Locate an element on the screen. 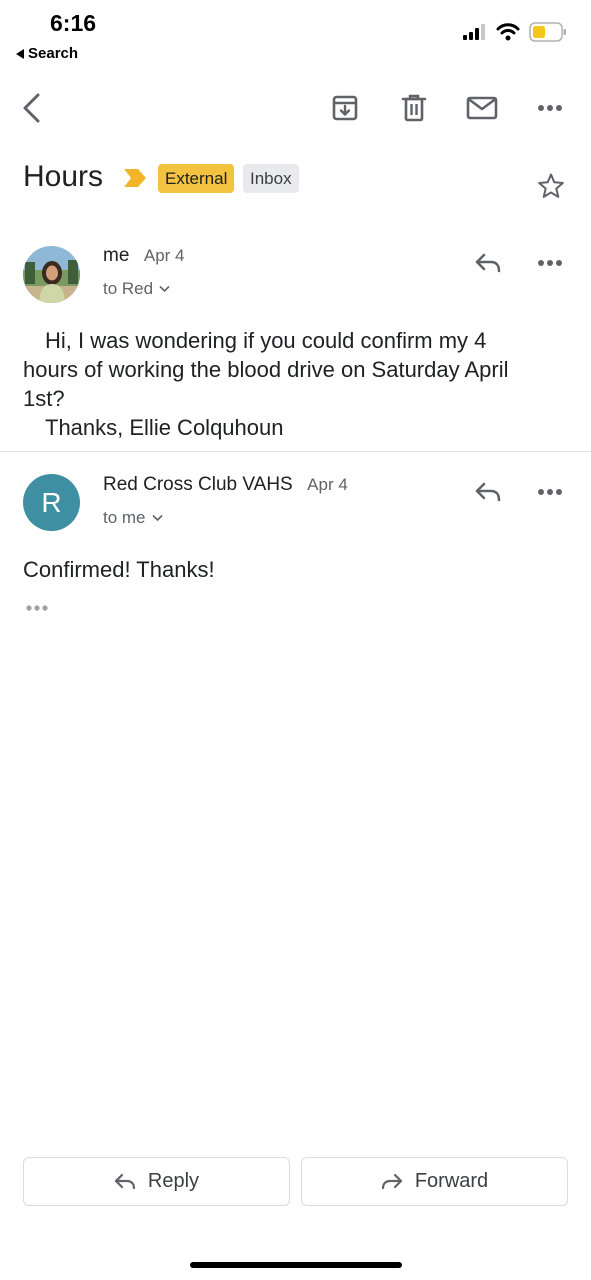 The image size is (591, 1280). battery-icon is located at coordinates (547, 32).